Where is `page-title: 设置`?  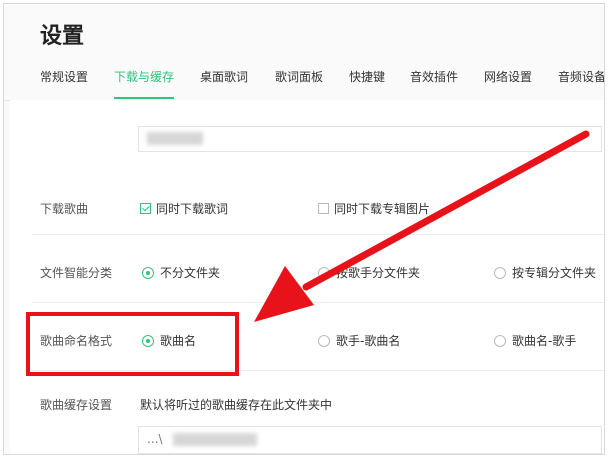 page-title: 设置 is located at coordinates (62, 36).